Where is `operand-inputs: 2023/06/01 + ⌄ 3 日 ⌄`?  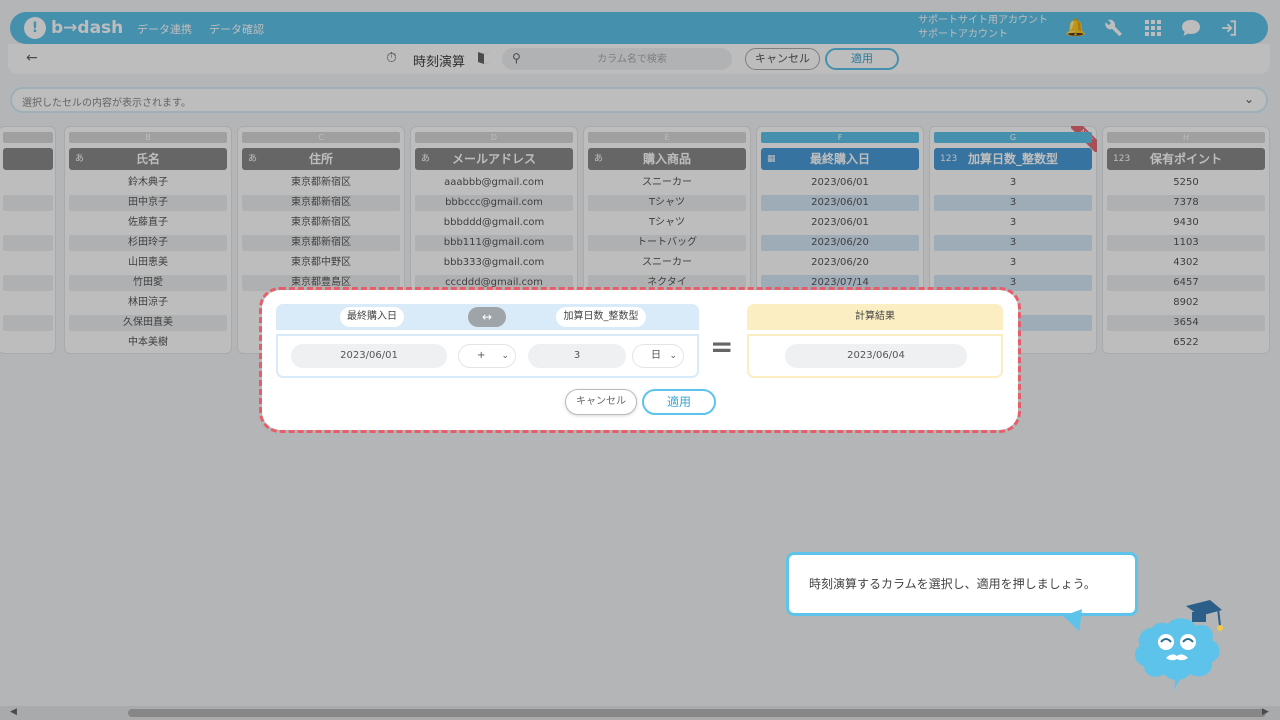
operand-inputs: 2023/06/01 + ⌄ 3 日 ⌄ is located at coordinates (487, 356).